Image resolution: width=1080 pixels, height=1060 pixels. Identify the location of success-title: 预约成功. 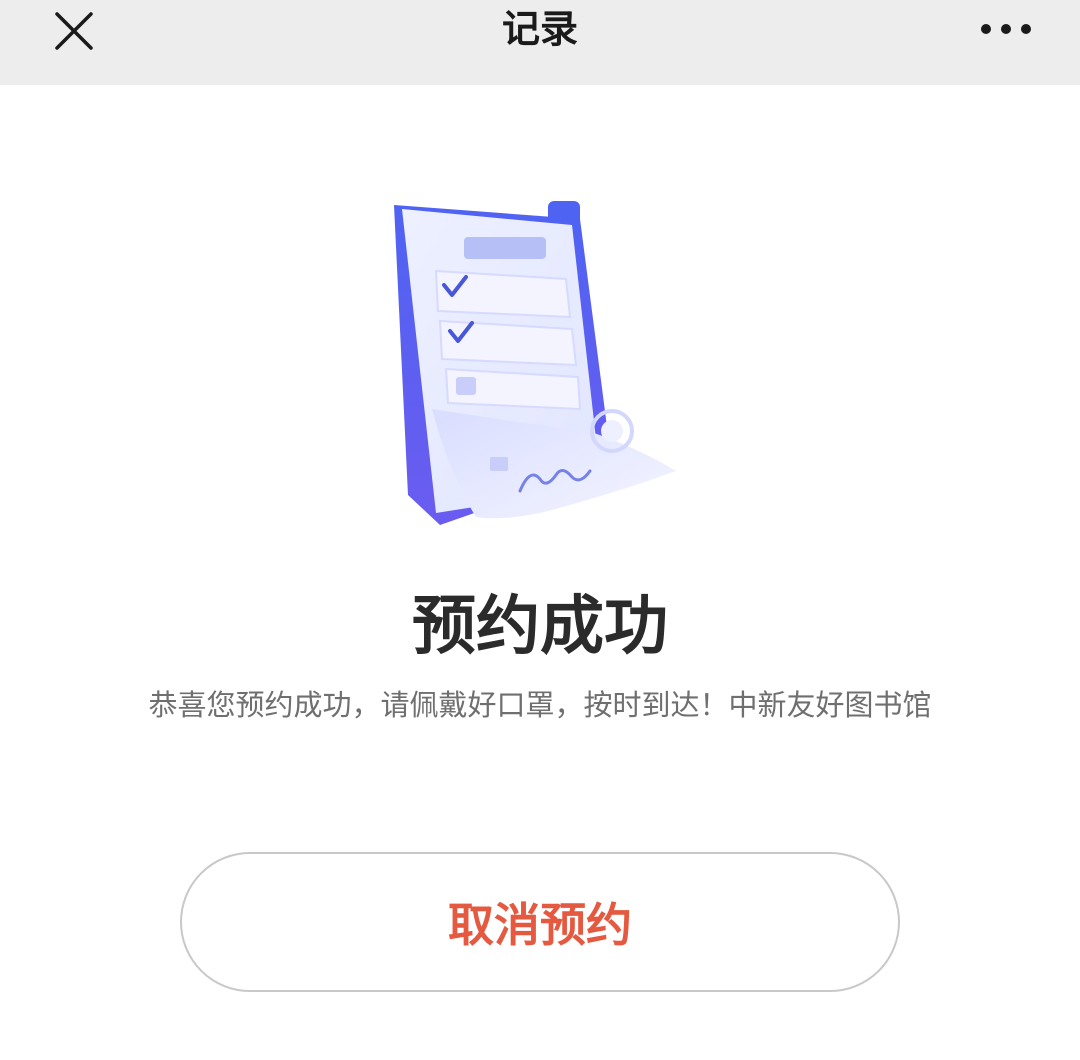
(540, 627).